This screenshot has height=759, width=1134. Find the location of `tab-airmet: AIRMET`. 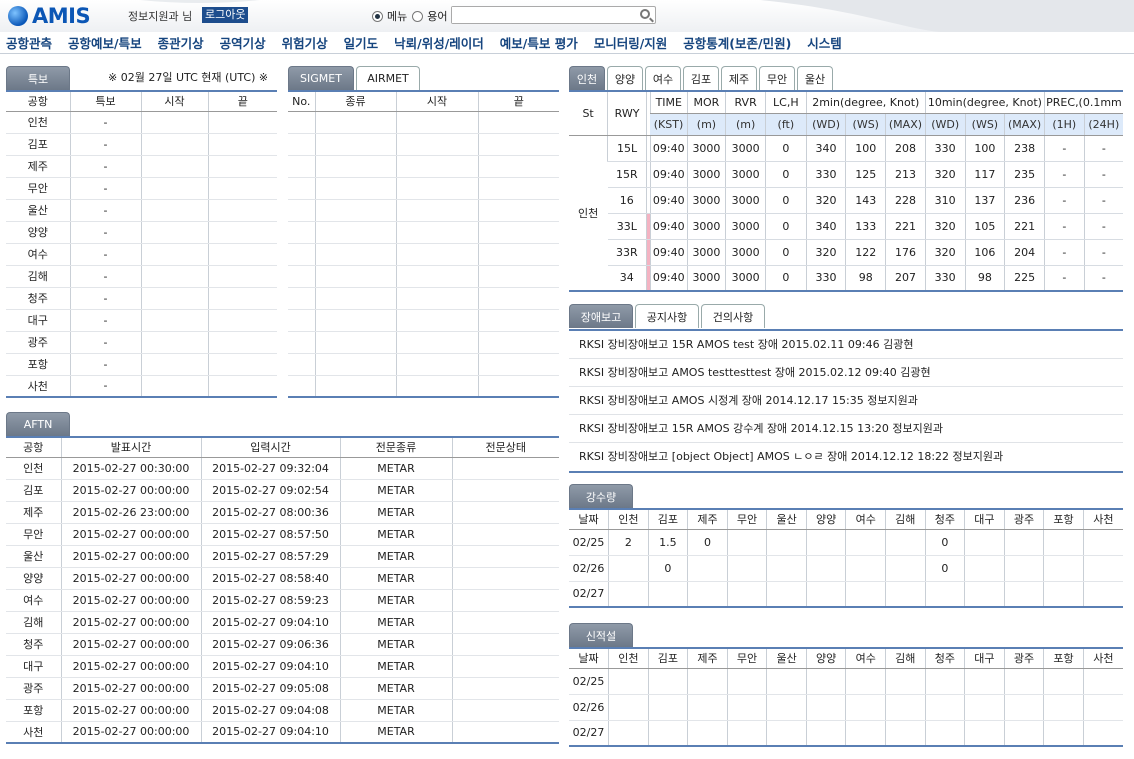

tab-airmet: AIRMET is located at coordinates (388, 78).